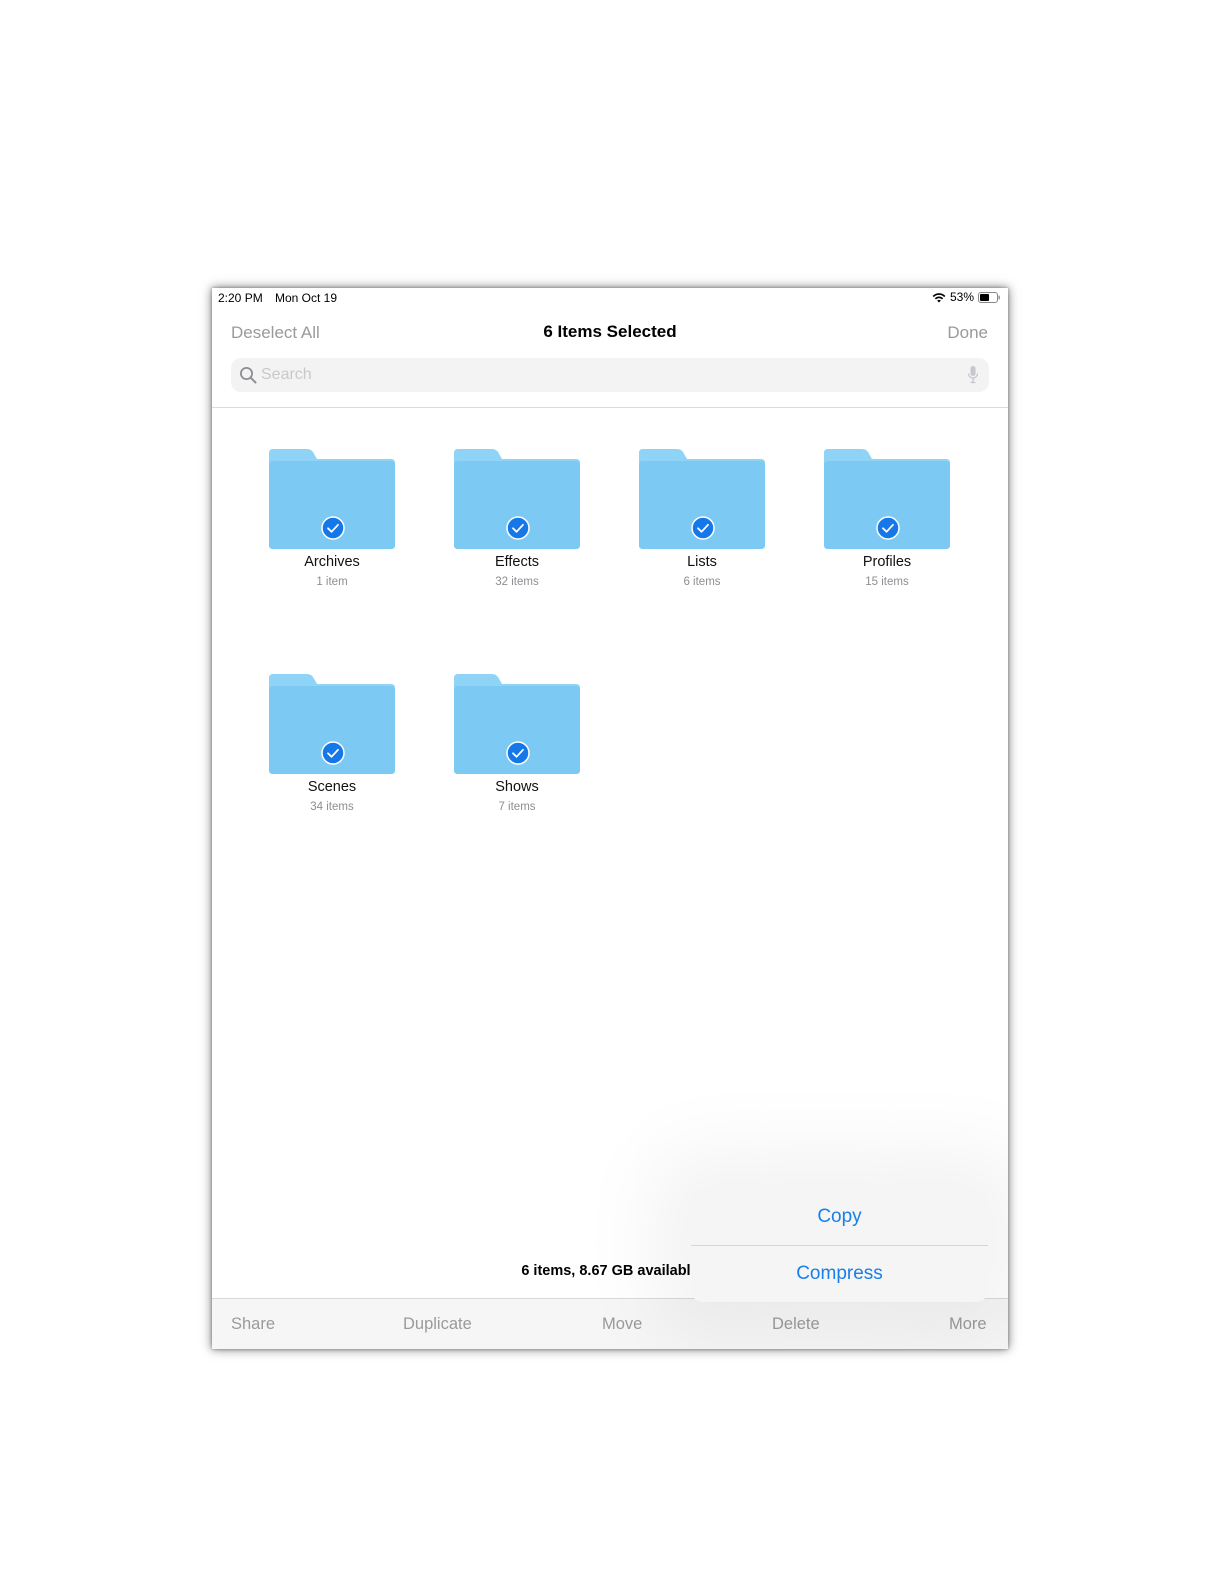  Describe the element at coordinates (610, 407) in the screenshot. I see `header-divider` at that location.